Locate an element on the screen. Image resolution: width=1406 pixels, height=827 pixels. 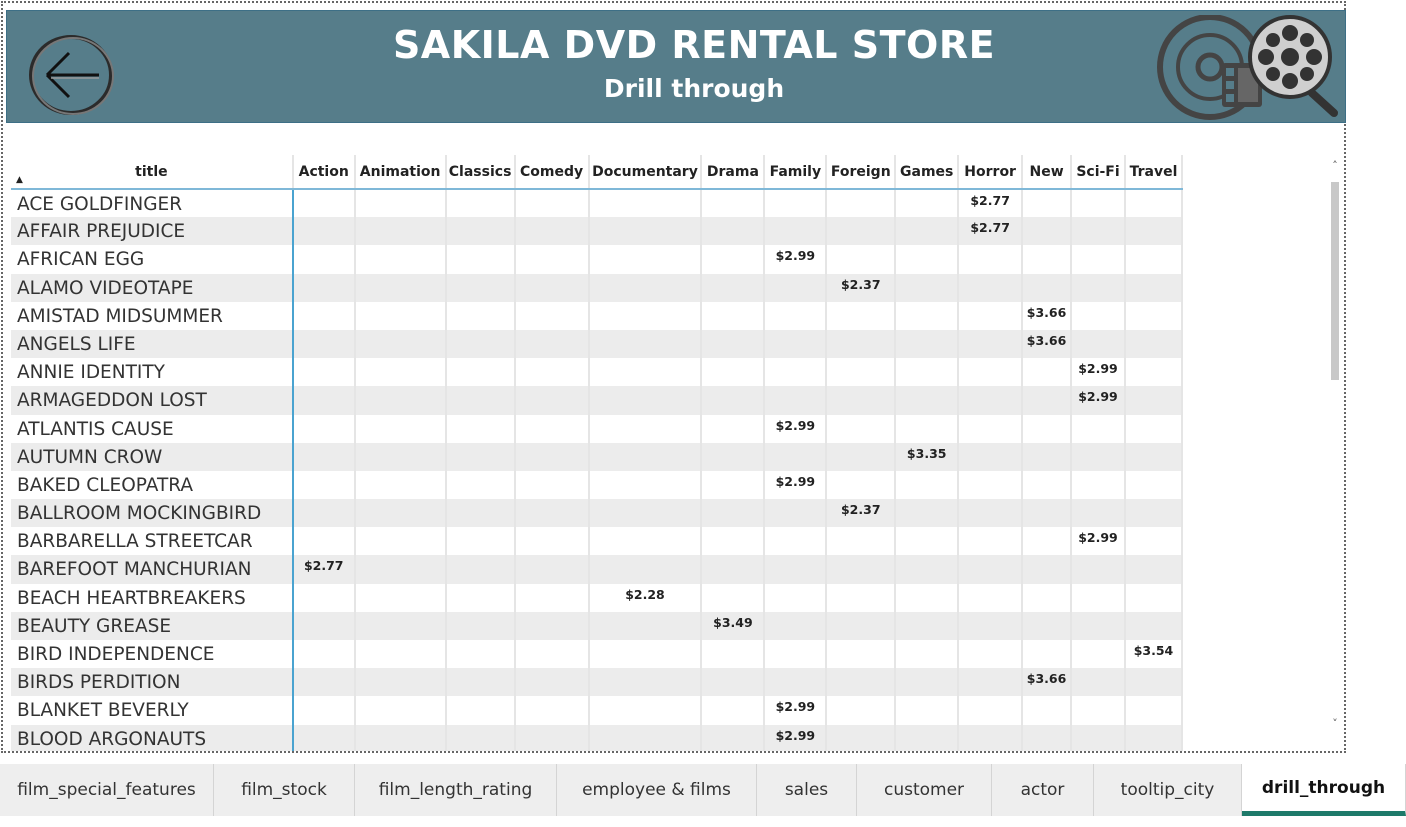
table-row: AMISTAD MIDSUMMER $3.66 is located at coordinates (597, 315).